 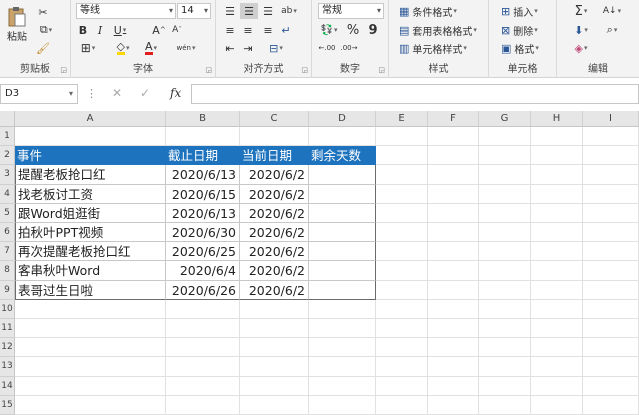 I want to click on increase-font-button: A ^, so click(x=159, y=30).